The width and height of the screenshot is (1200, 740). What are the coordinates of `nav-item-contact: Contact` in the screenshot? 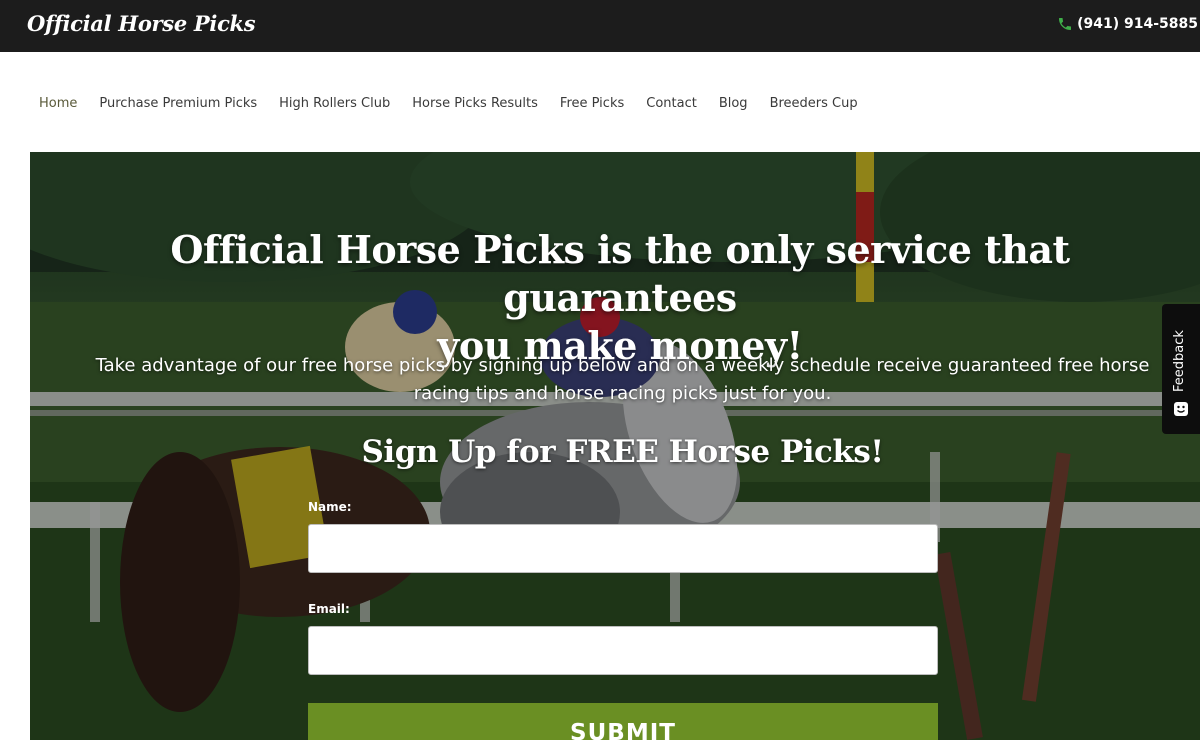 It's located at (671, 103).